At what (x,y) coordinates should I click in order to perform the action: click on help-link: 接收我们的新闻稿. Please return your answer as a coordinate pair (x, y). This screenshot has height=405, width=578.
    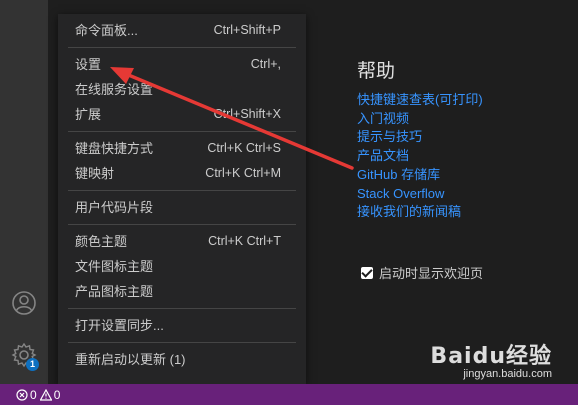
    Looking at the image, I should click on (420, 212).